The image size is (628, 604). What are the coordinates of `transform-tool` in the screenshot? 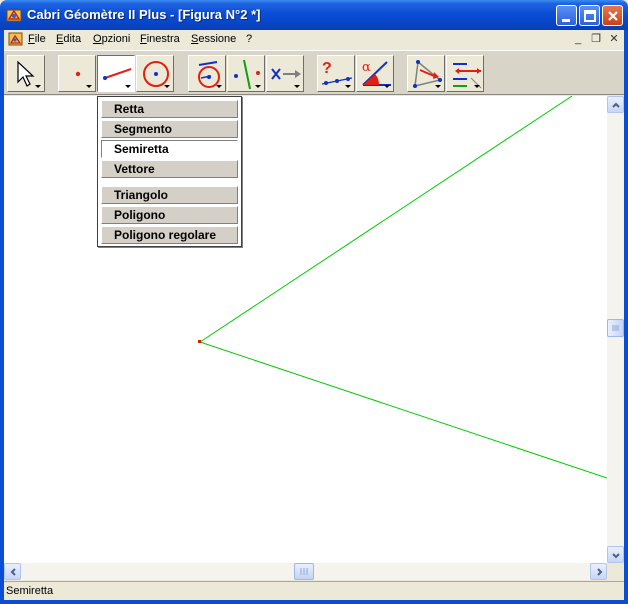 It's located at (246, 73).